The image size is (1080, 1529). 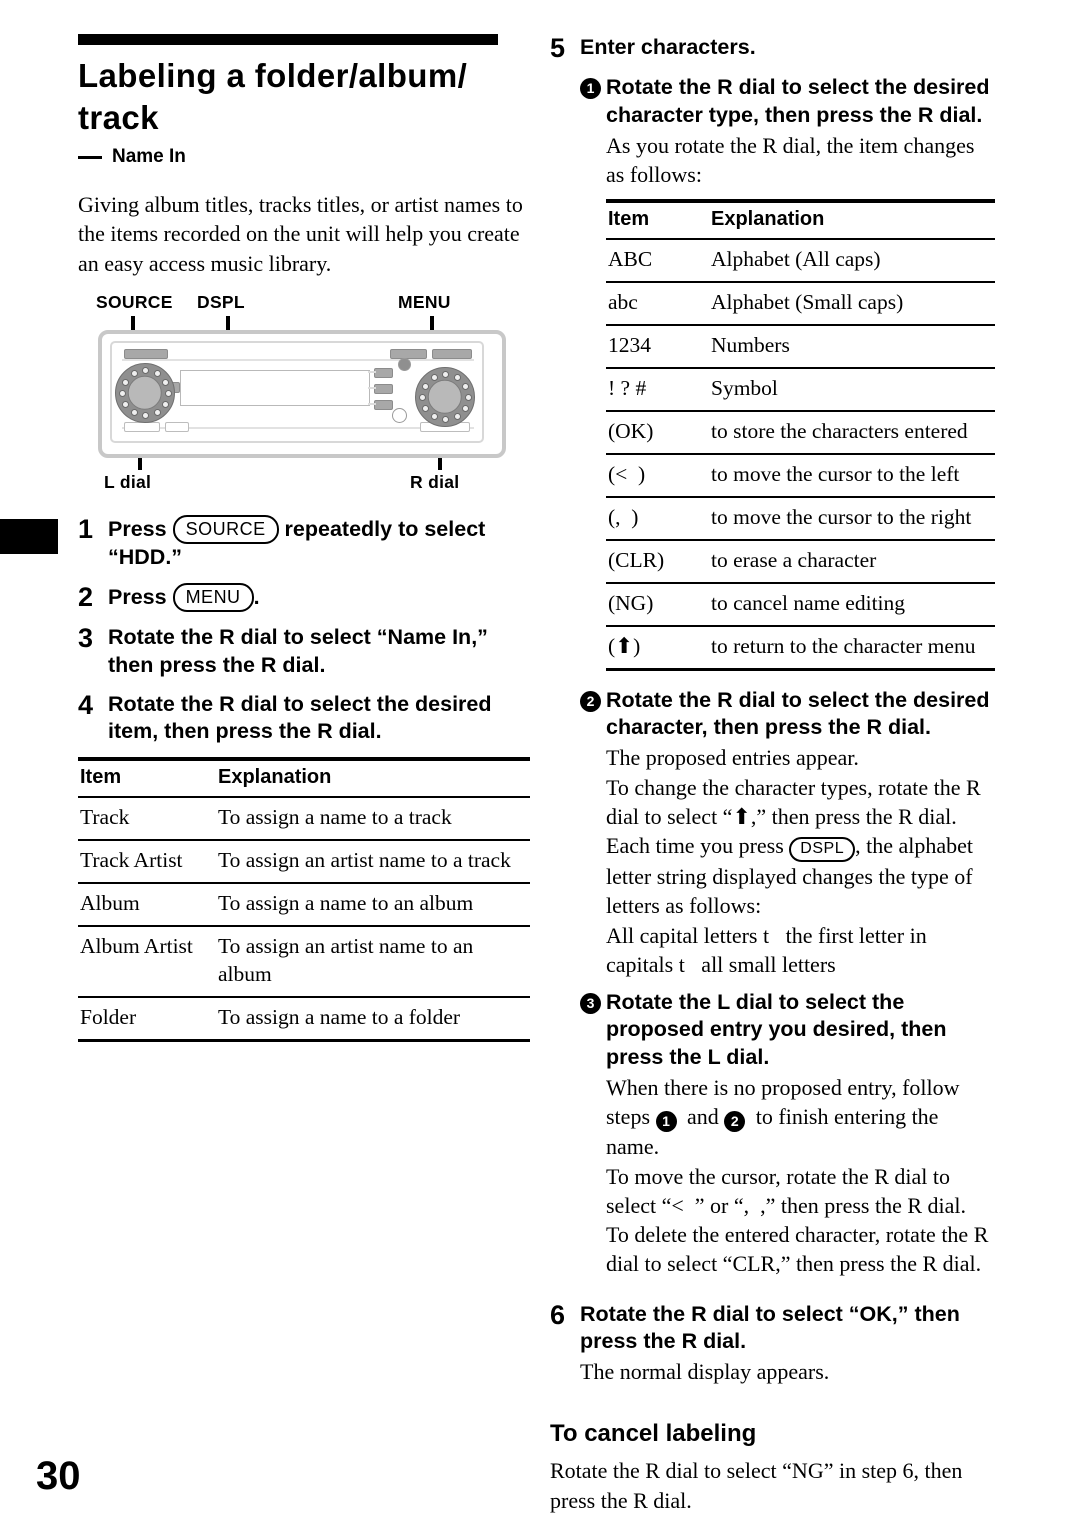 What do you see at coordinates (373, 905) in the screenshot?
I see `table-cell-explanation: To assign a name to an album` at bounding box center [373, 905].